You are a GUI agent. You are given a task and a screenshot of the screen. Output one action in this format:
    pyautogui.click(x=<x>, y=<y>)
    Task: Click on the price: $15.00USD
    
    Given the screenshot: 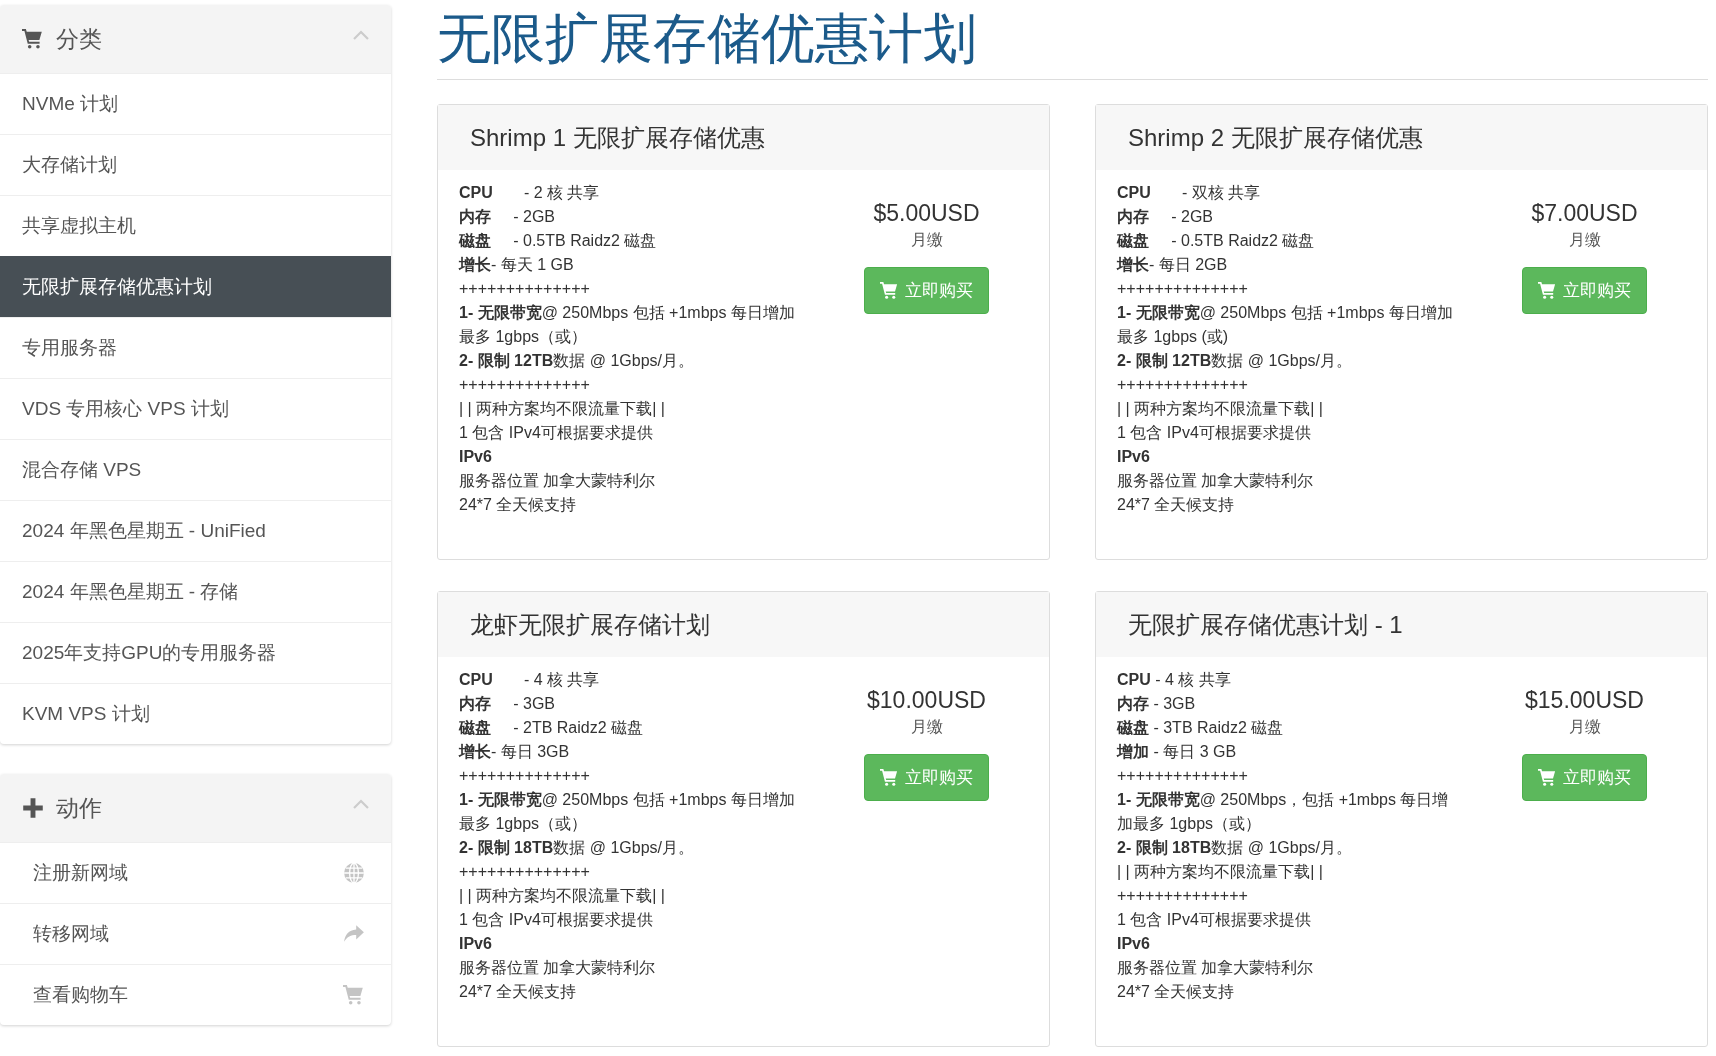 What is the action you would take?
    pyautogui.click(x=1584, y=700)
    